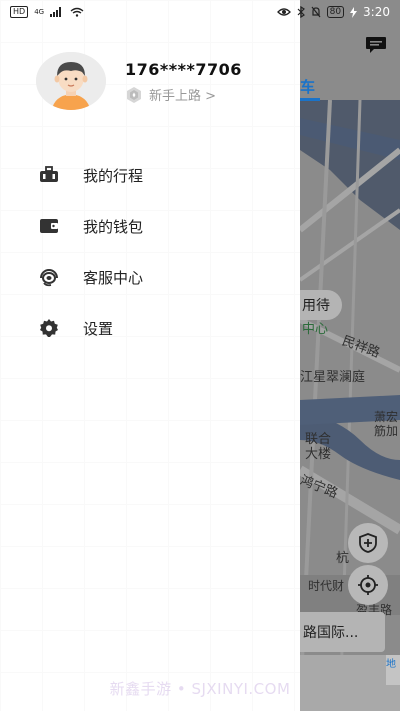  Describe the element at coordinates (39, 12) in the screenshot. I see `network-type: 4G` at that location.